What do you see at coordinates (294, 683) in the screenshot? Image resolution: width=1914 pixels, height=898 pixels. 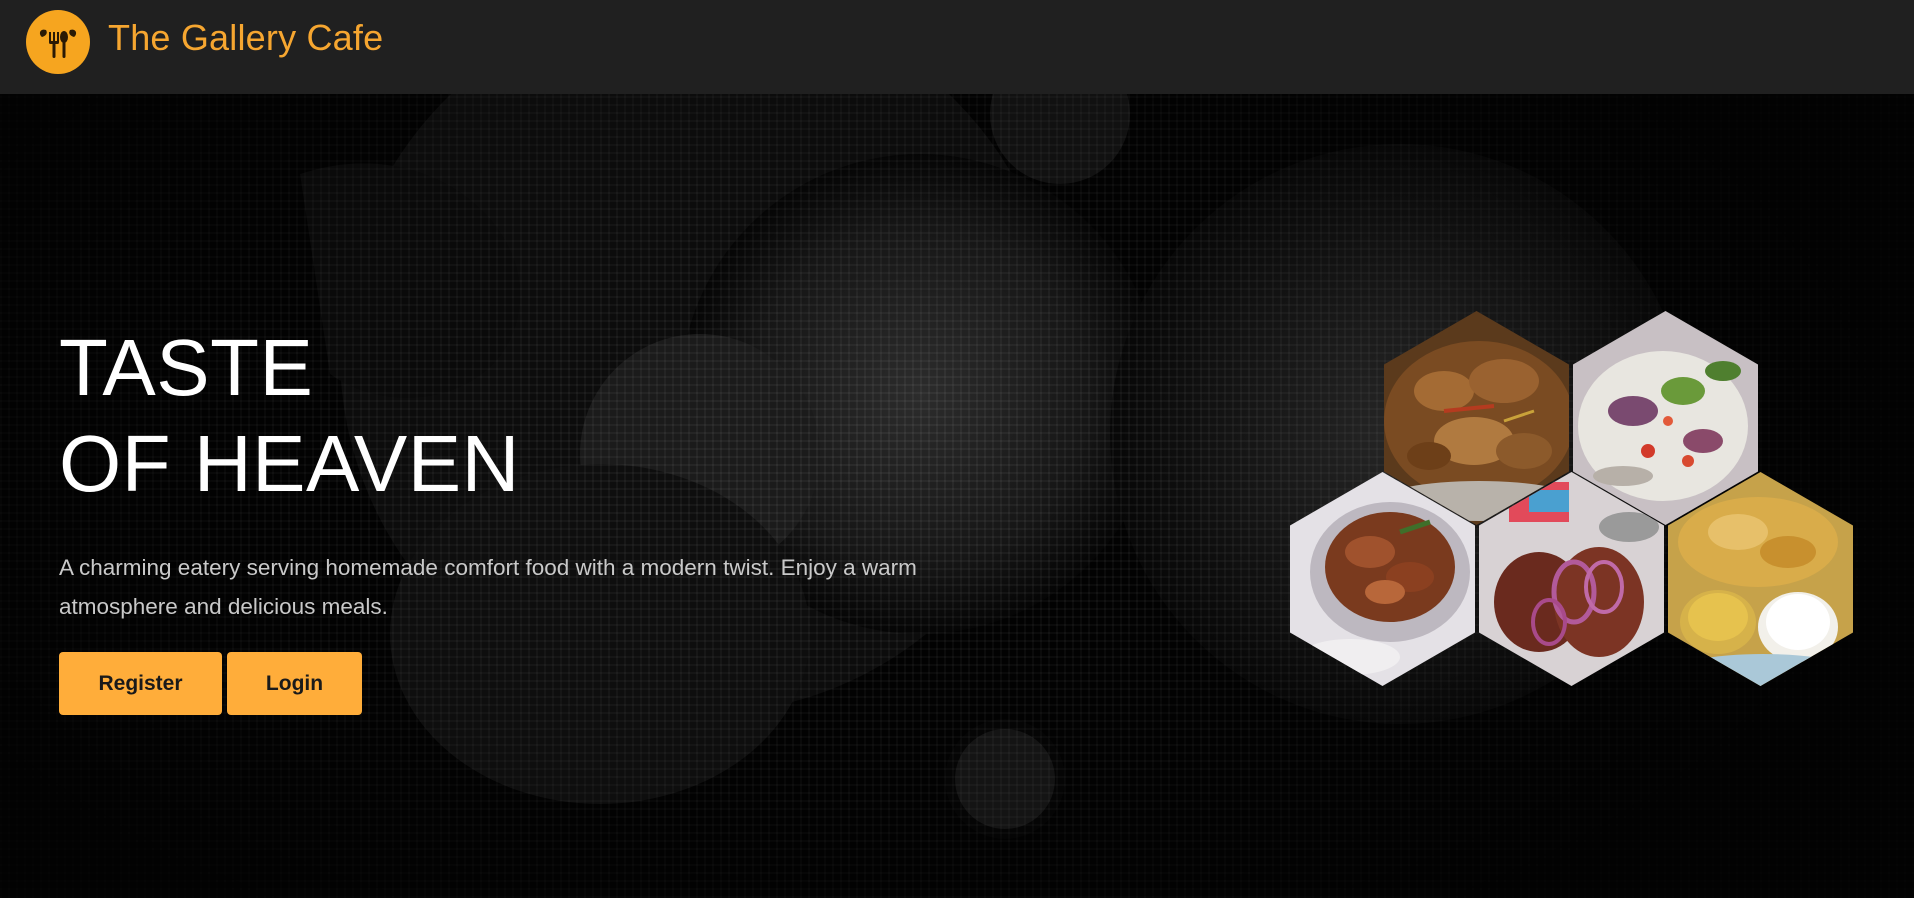 I see `login-button: Login` at bounding box center [294, 683].